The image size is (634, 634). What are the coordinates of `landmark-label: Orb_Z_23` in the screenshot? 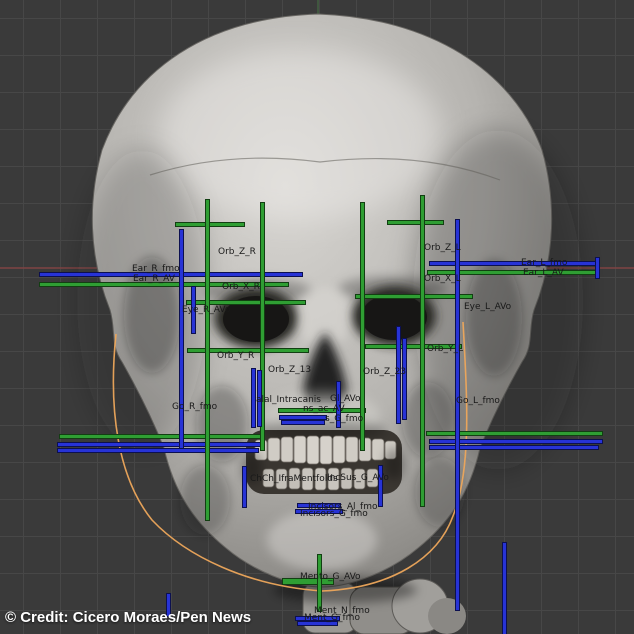 It's located at (385, 372).